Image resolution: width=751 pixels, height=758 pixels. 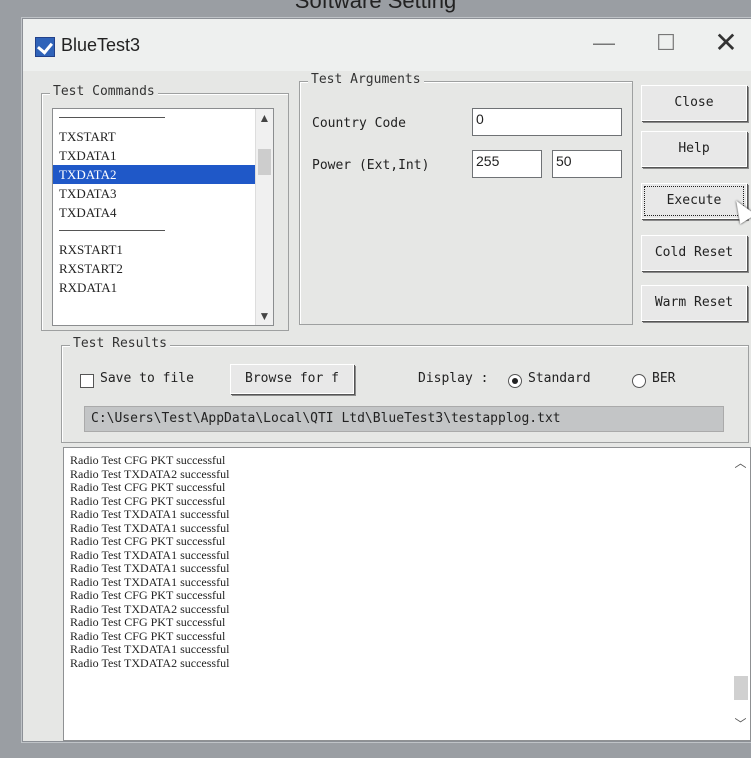 What do you see at coordinates (264, 217) in the screenshot?
I see `test-commands-scrollbar: ▲ ▼` at bounding box center [264, 217].